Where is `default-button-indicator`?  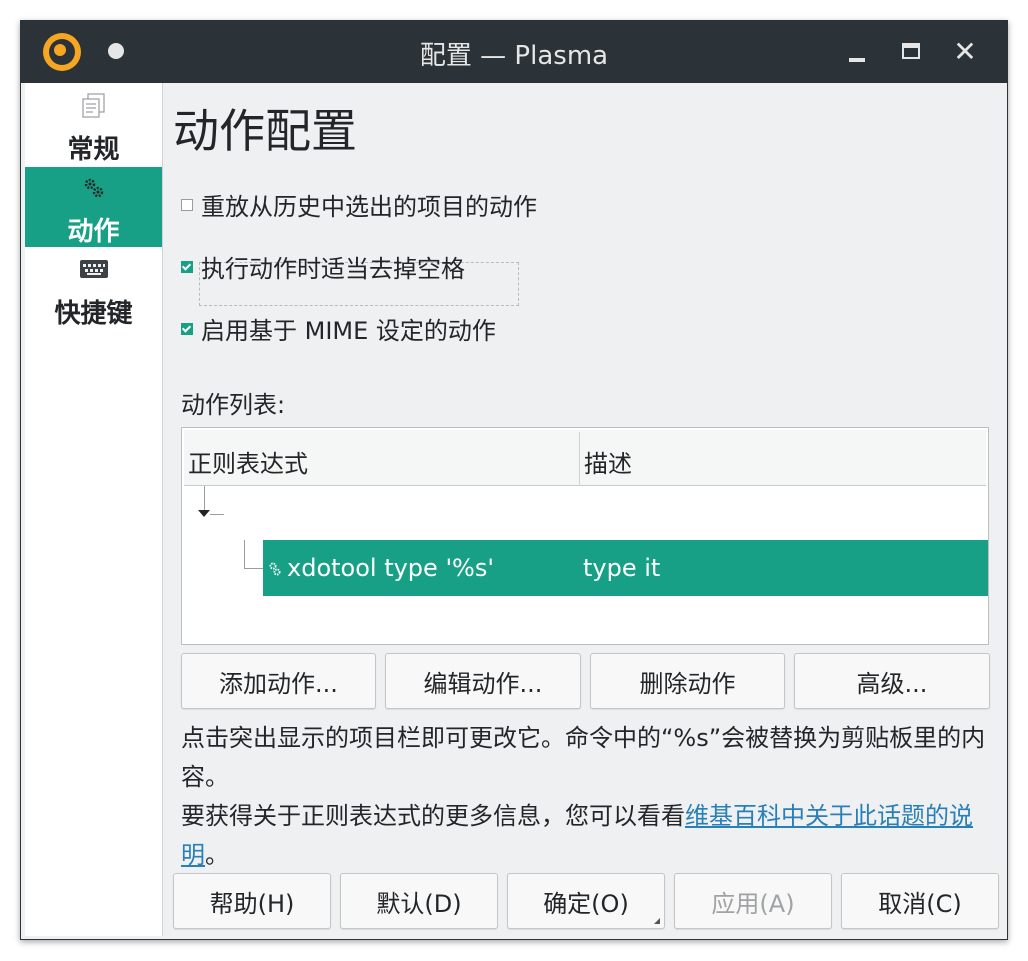 default-button-indicator is located at coordinates (657, 921).